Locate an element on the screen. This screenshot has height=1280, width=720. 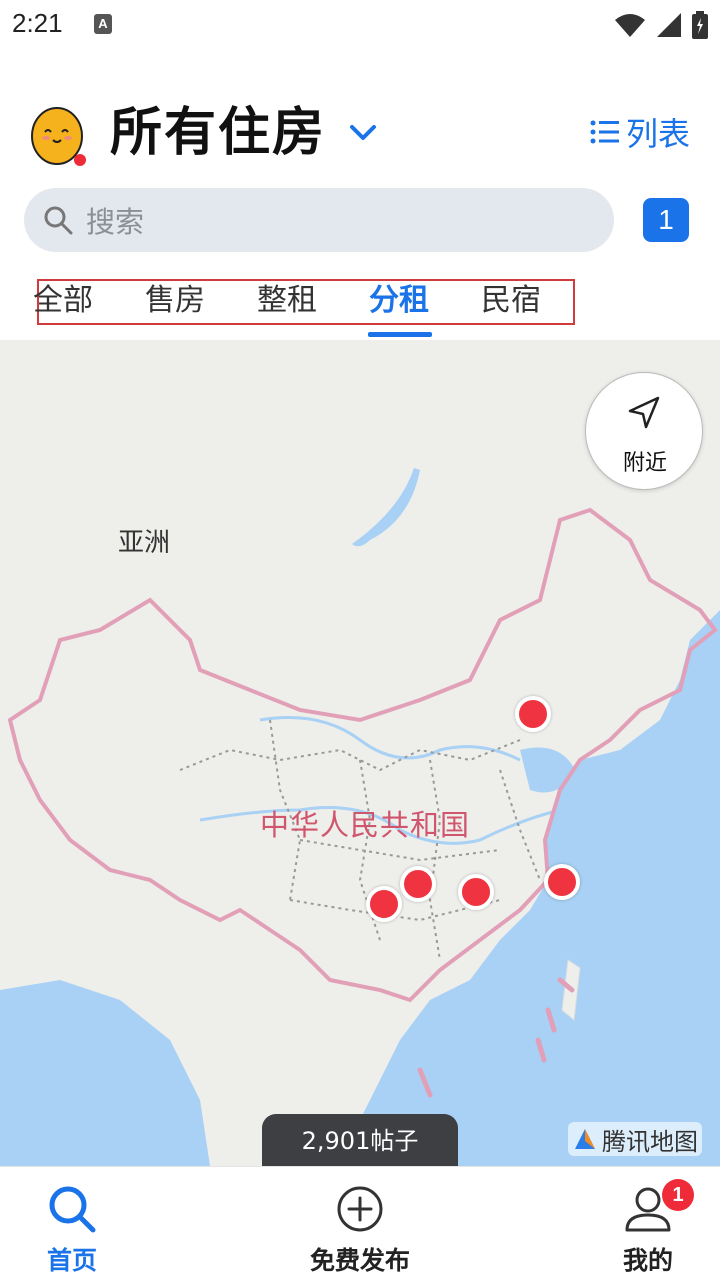
tencent-map-icon is located at coordinates (585, 1139).